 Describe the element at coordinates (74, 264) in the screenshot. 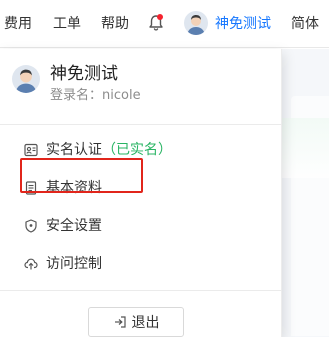

I see `menu-label-access-control: 访问控制` at that location.